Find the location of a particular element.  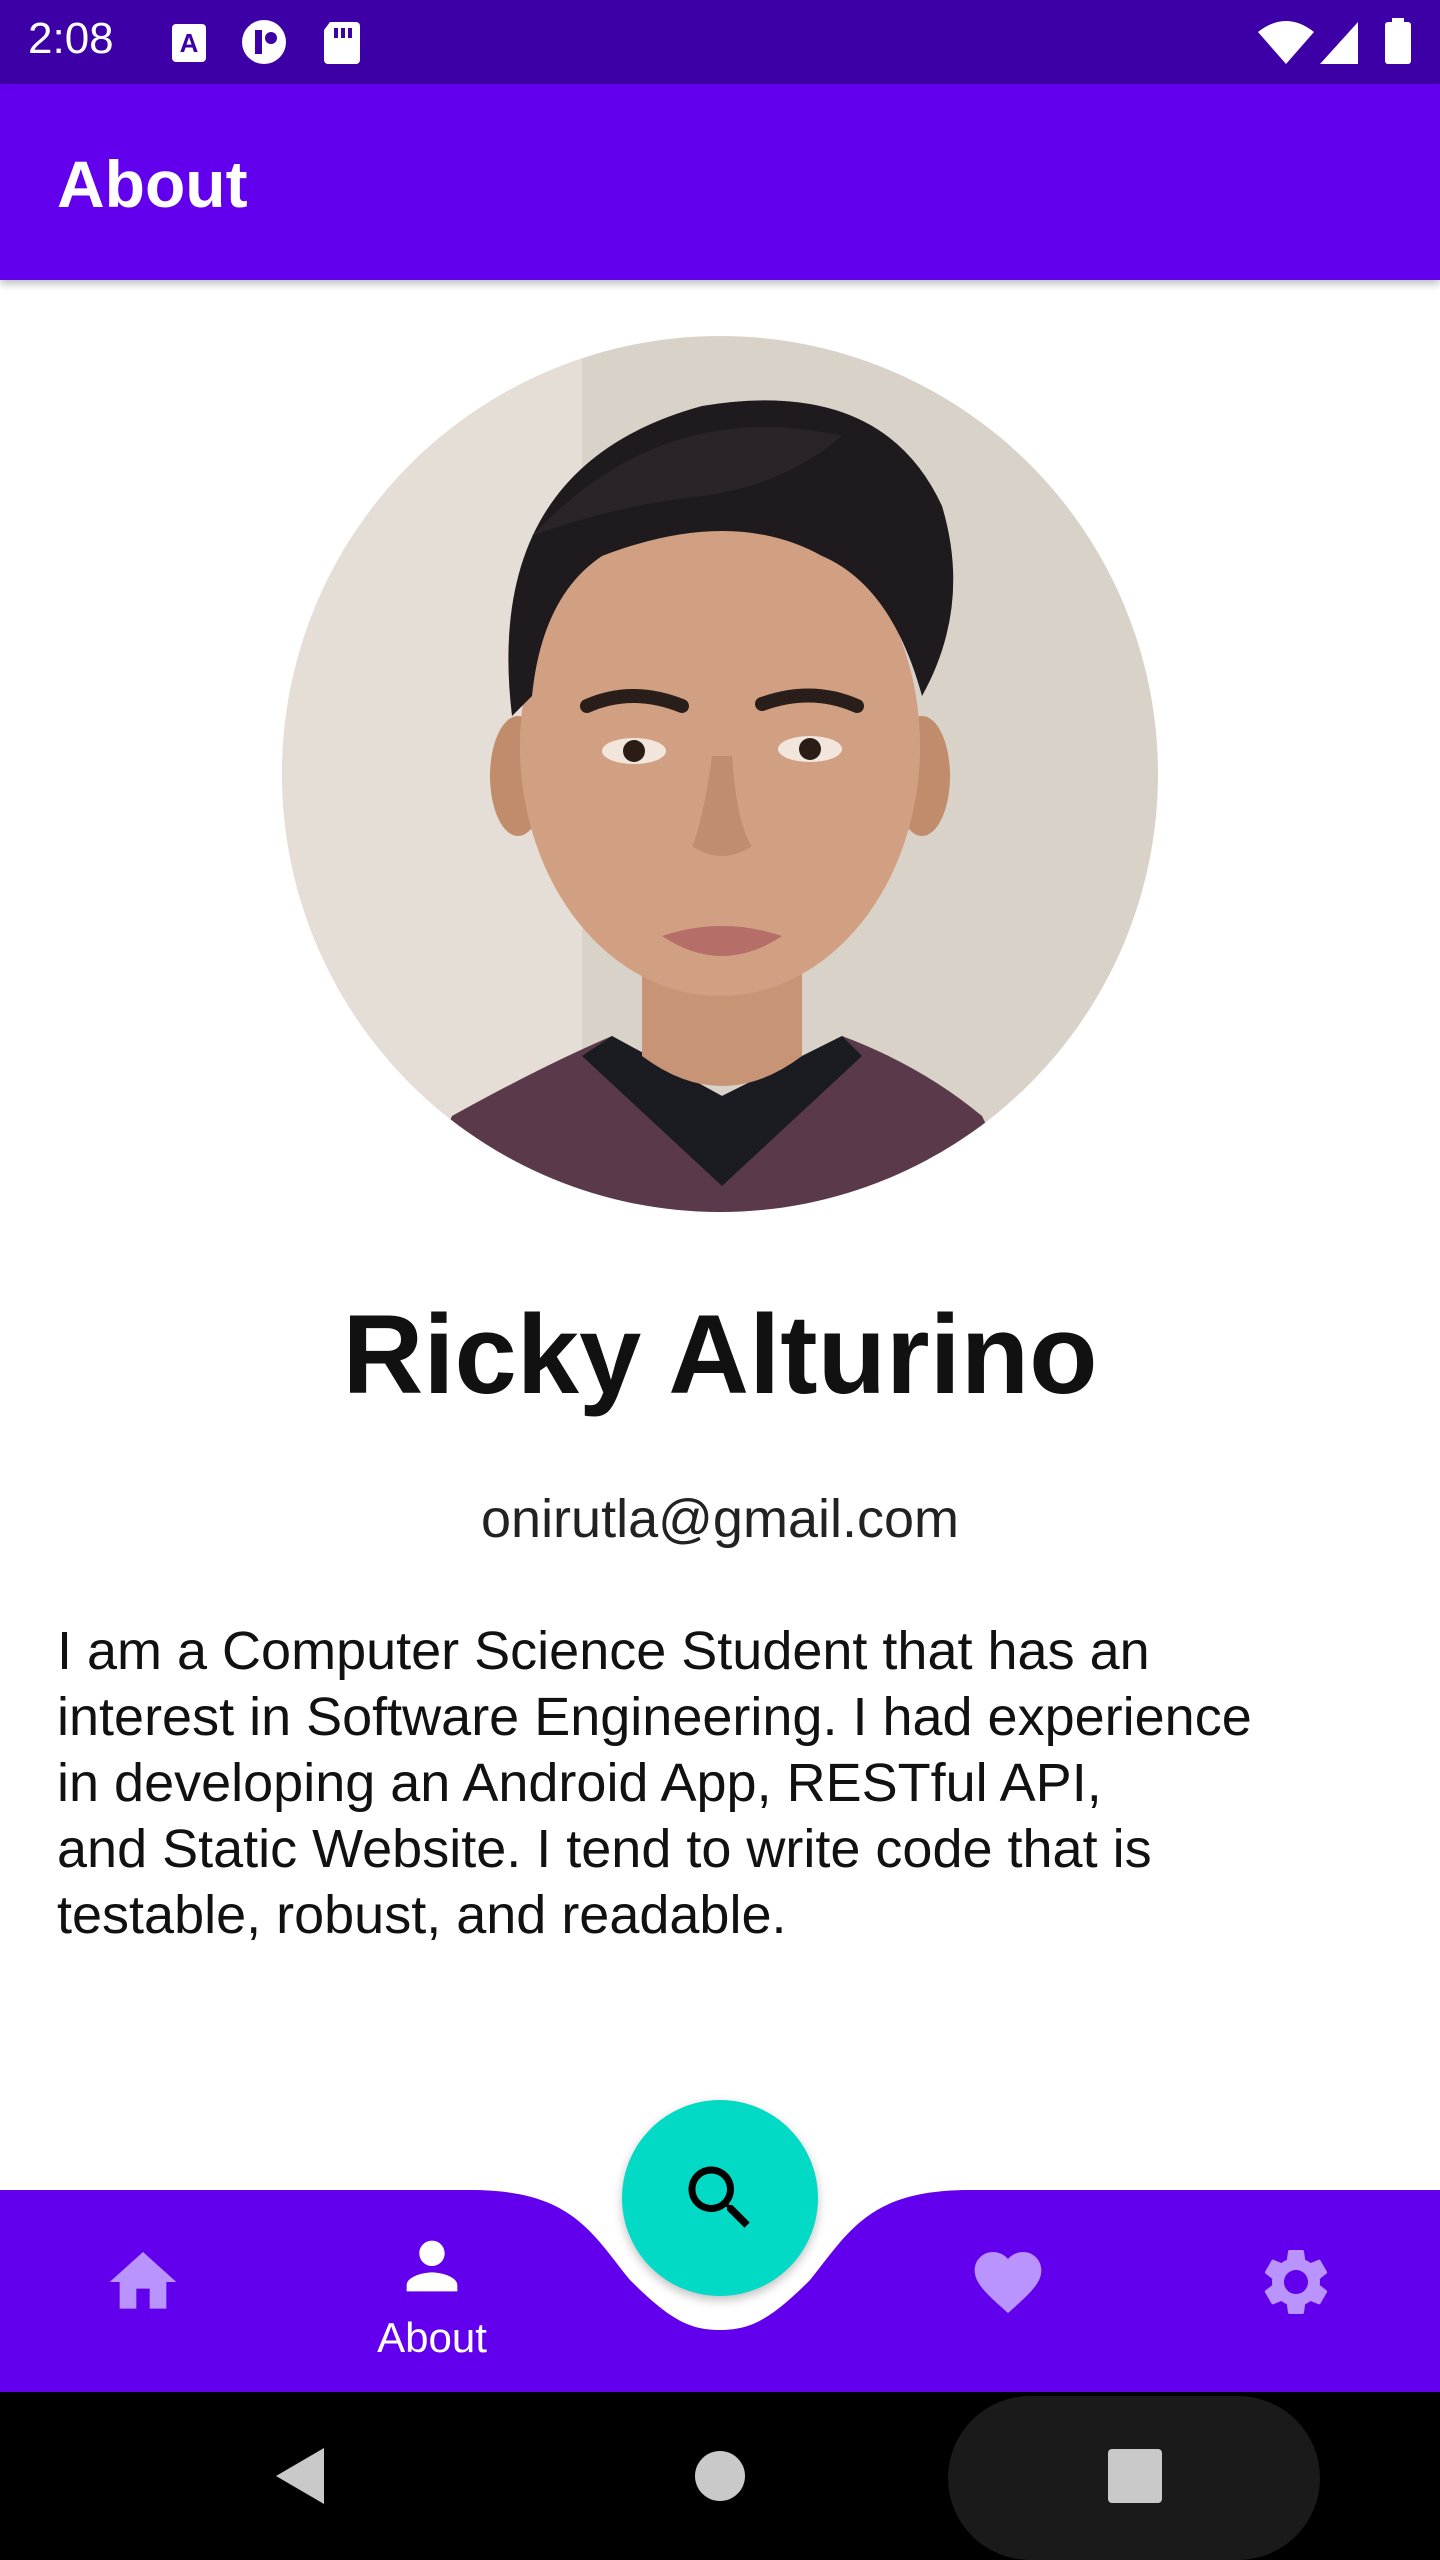

svg-text: A is located at coordinates (189, 43).